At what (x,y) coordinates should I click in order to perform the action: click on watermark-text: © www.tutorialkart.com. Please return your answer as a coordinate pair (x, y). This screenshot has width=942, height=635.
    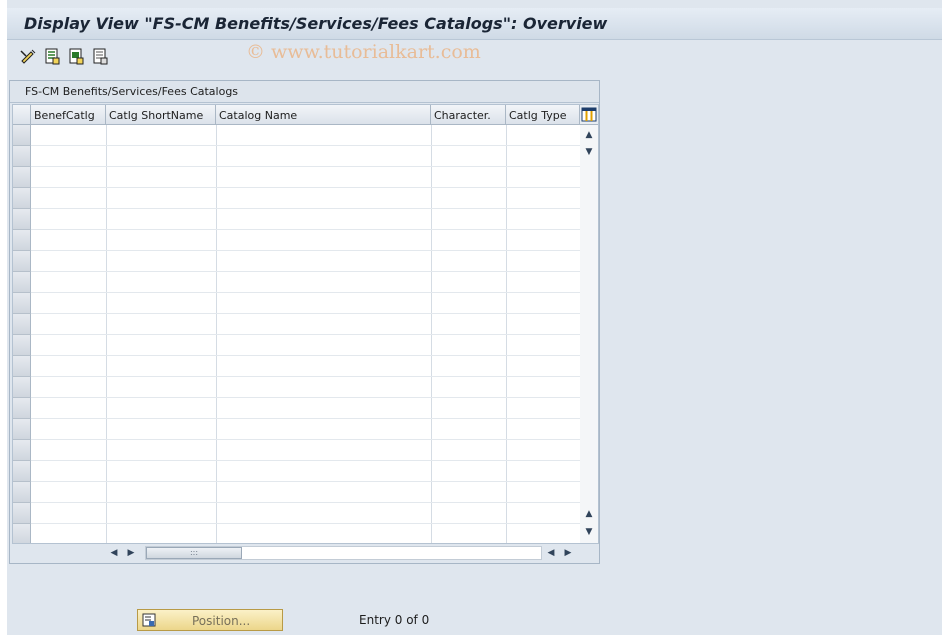
    Looking at the image, I should click on (363, 52).